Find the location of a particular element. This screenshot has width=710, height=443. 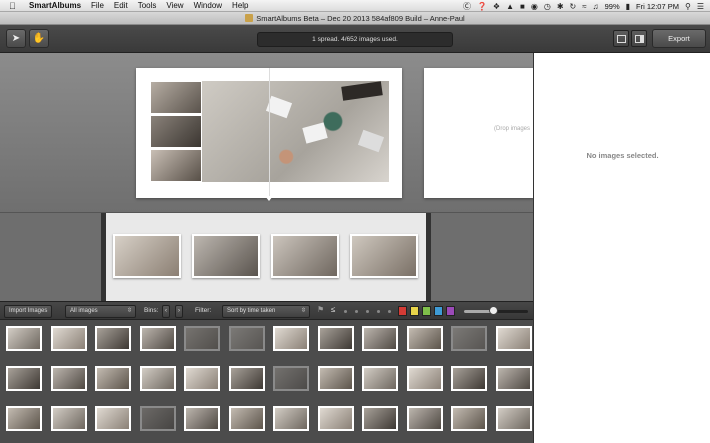

tray-clock-icon: ◷ is located at coordinates (547, 6).